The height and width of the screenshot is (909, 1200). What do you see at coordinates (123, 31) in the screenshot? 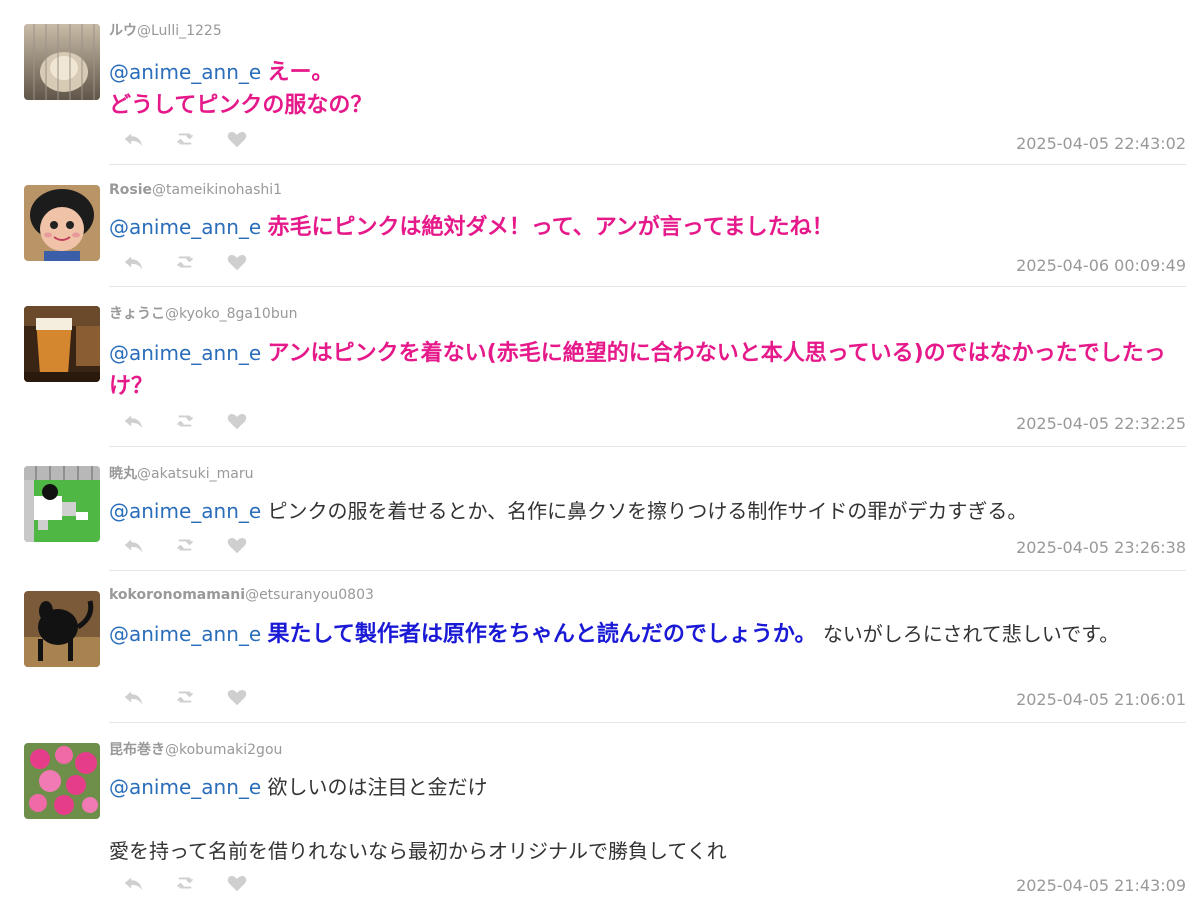
I see `display-name: ルウ` at bounding box center [123, 31].